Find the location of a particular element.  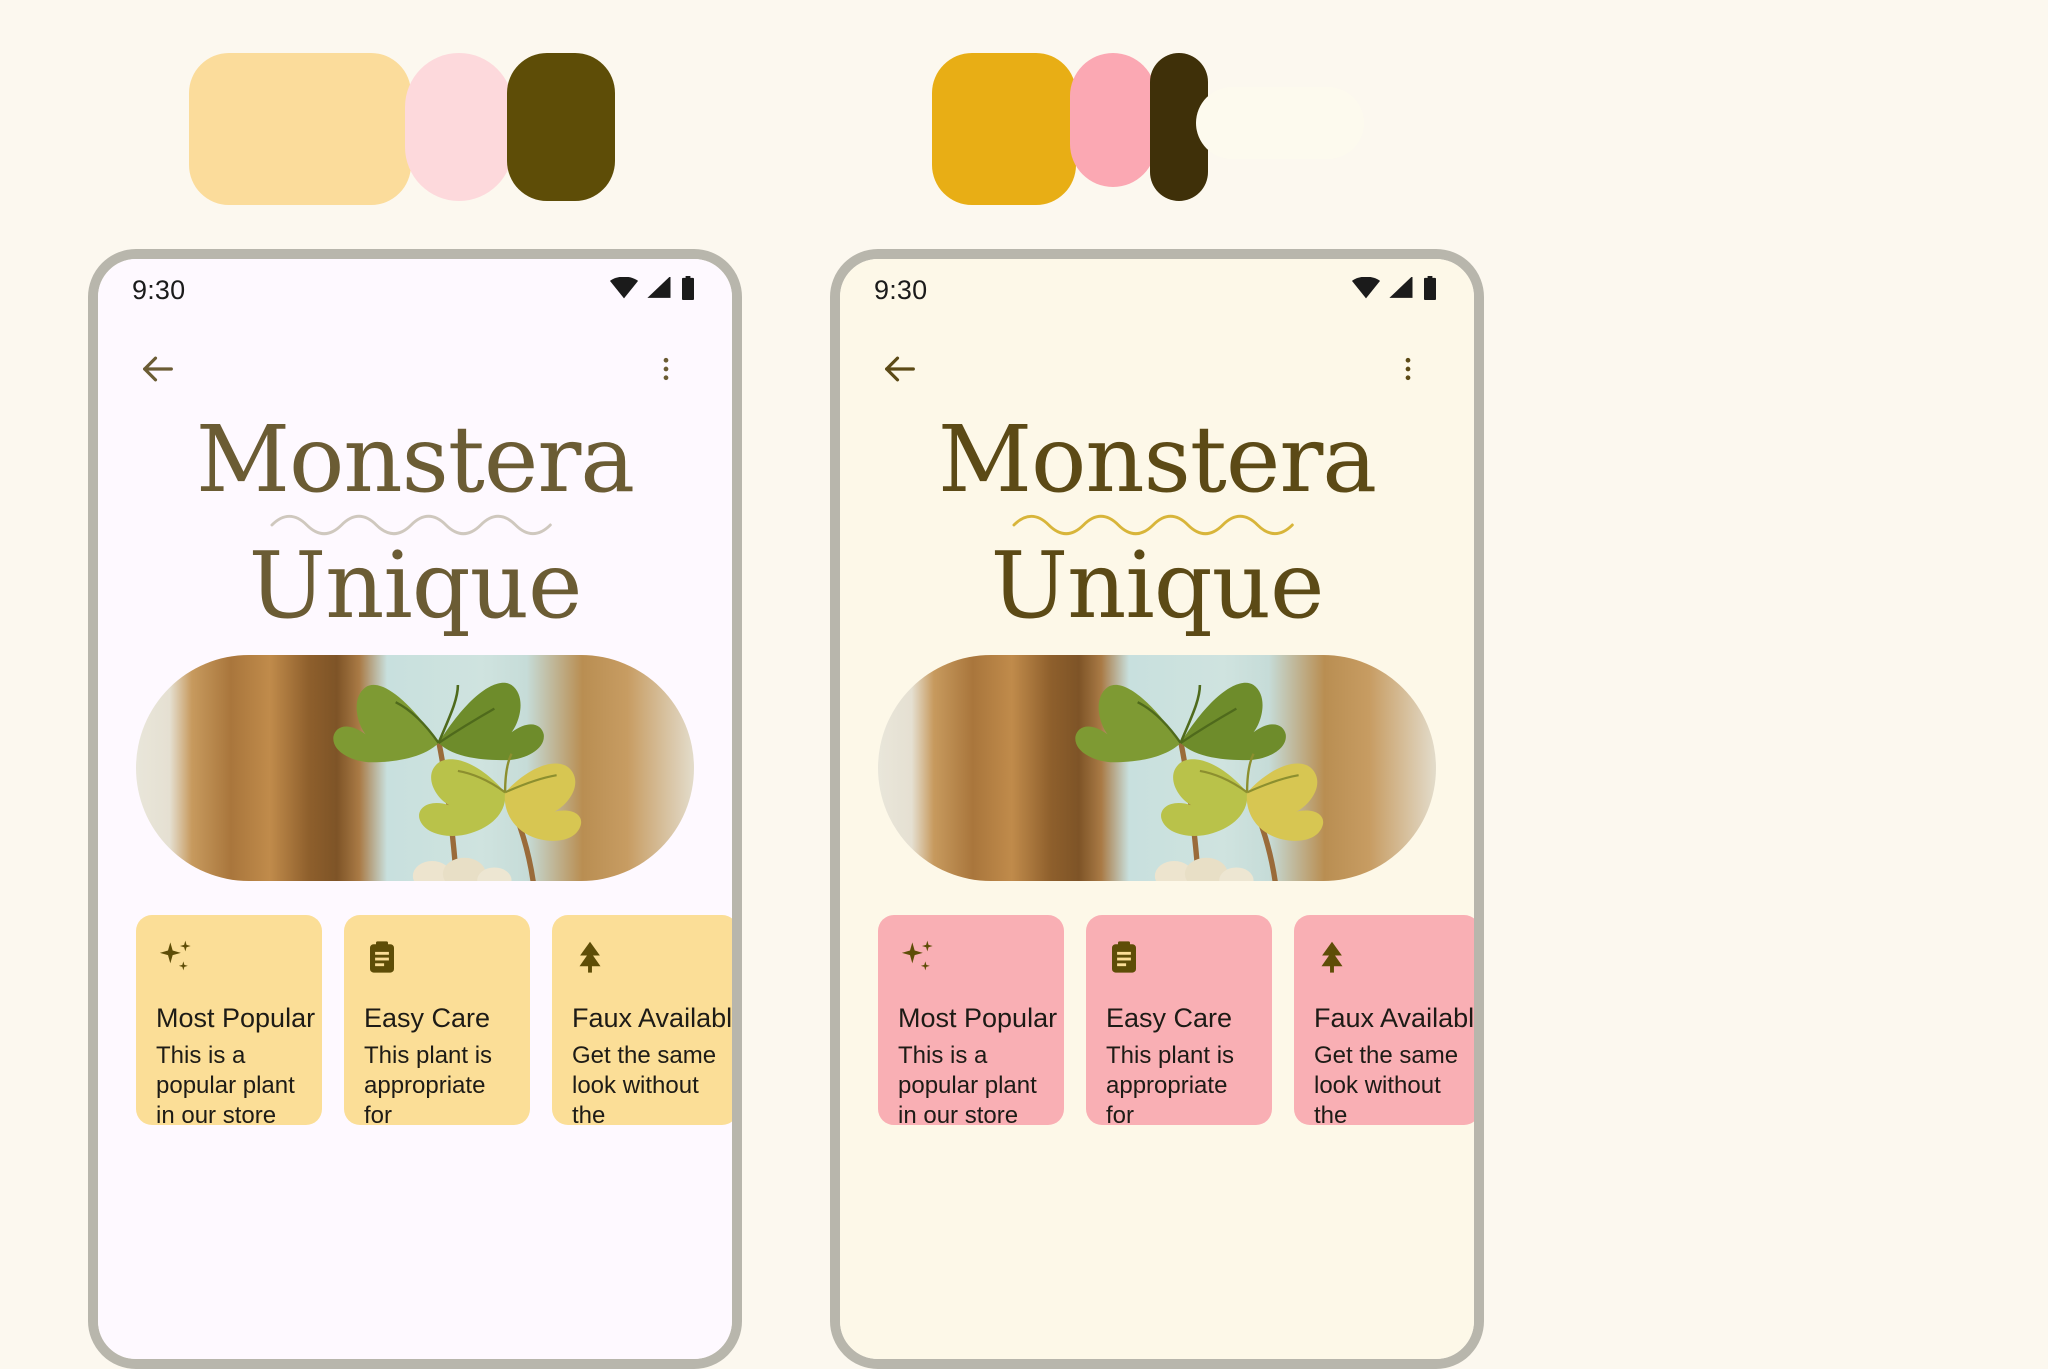

palette-left is located at coordinates (402, 129).